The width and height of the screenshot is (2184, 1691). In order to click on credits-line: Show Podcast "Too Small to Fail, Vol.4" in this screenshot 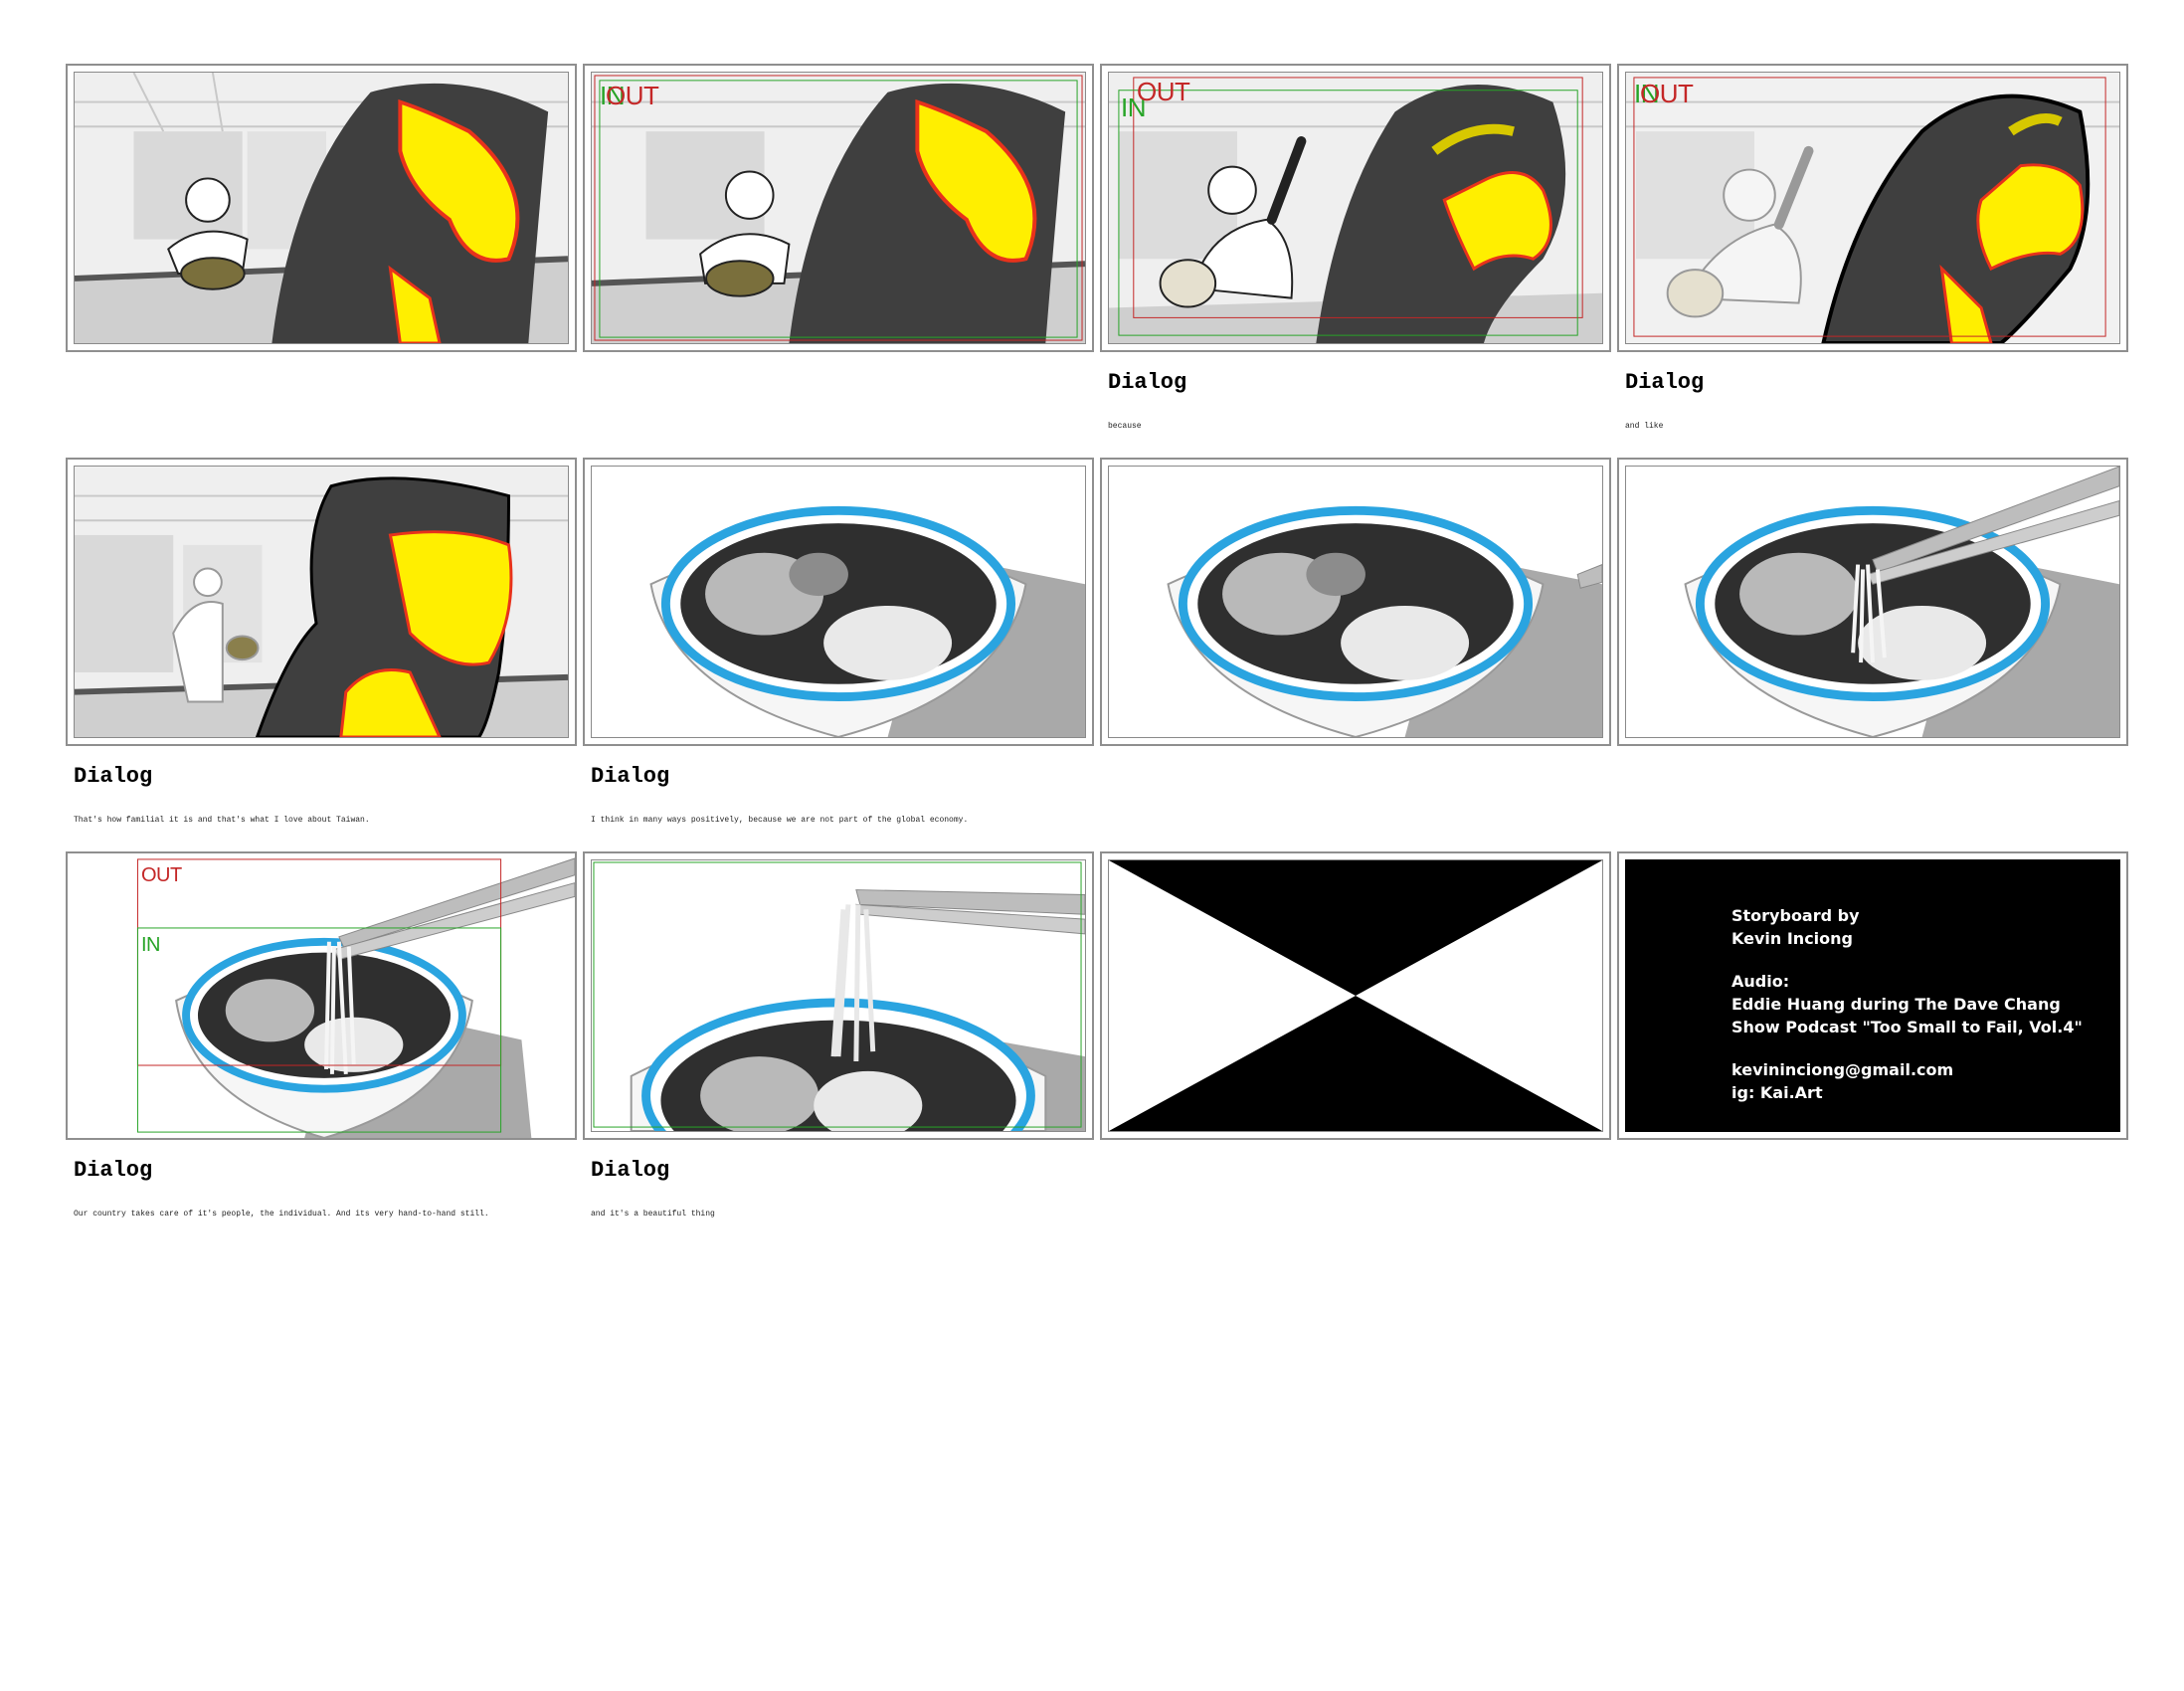, I will do `click(1907, 1027)`.